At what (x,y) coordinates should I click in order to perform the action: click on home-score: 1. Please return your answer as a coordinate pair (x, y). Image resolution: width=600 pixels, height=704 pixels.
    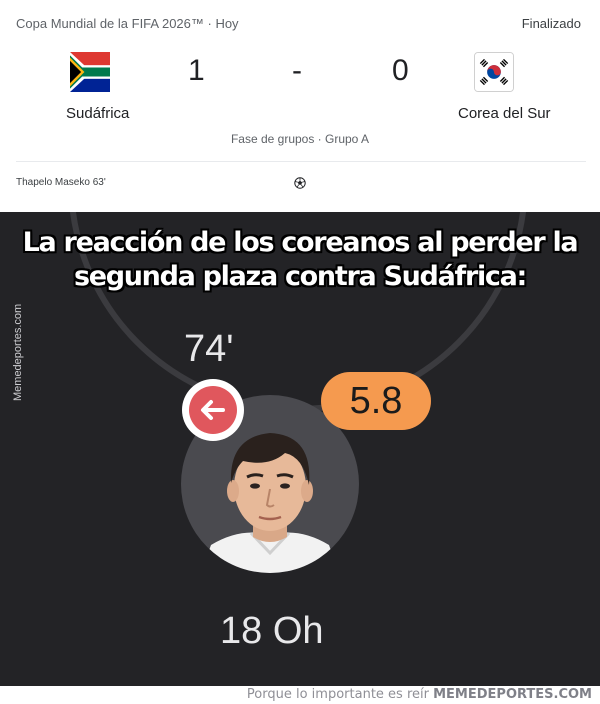
    Looking at the image, I should click on (196, 70).